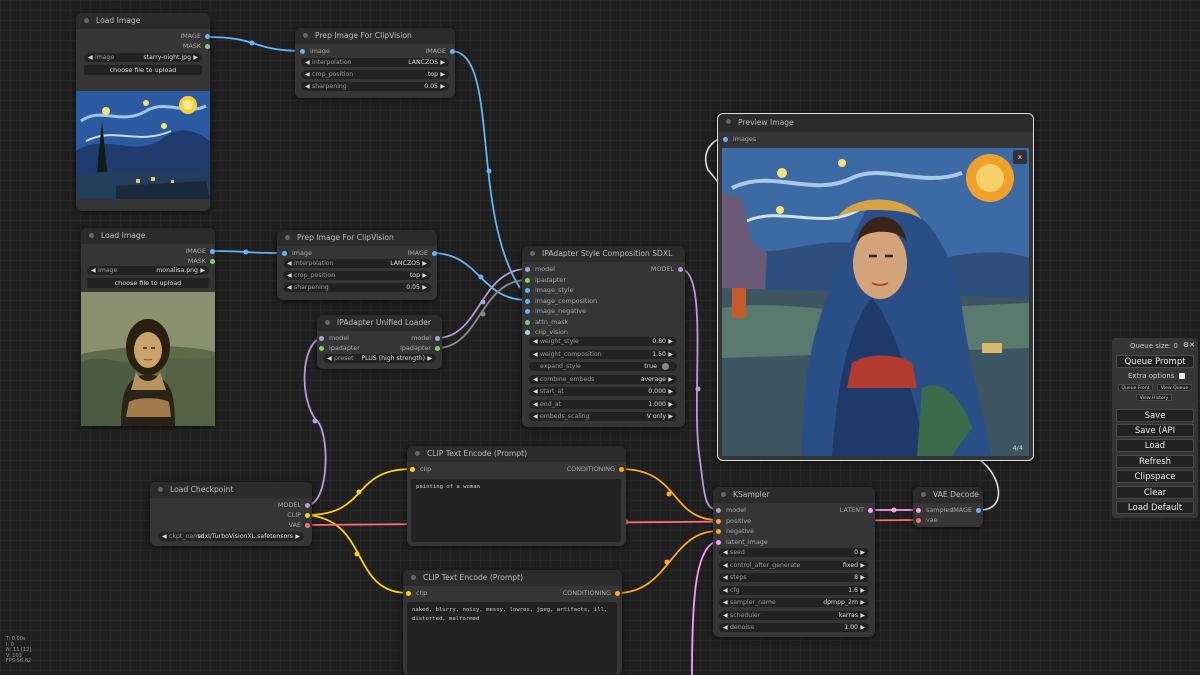 This screenshot has width=1200, height=675. What do you see at coordinates (231, 490) in the screenshot?
I see `node-title: Load Checkpoint` at bounding box center [231, 490].